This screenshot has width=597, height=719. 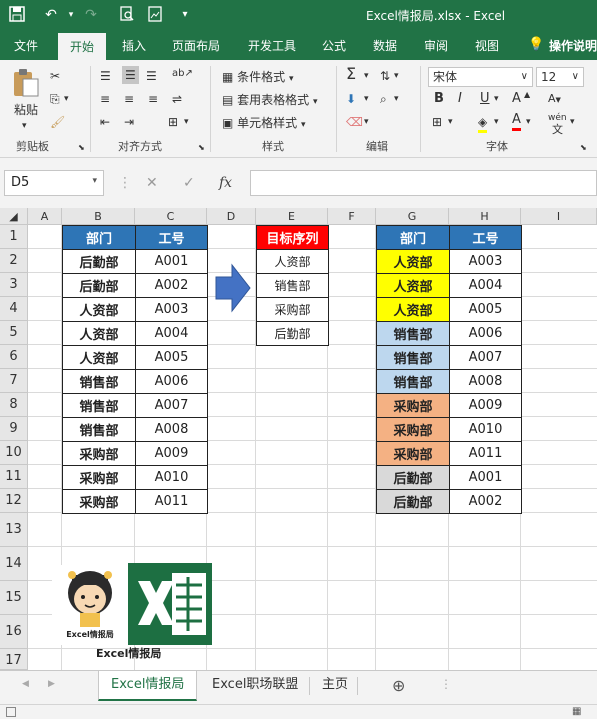 What do you see at coordinates (483, 123) in the screenshot?
I see `fill-color-icon: ◈` at bounding box center [483, 123].